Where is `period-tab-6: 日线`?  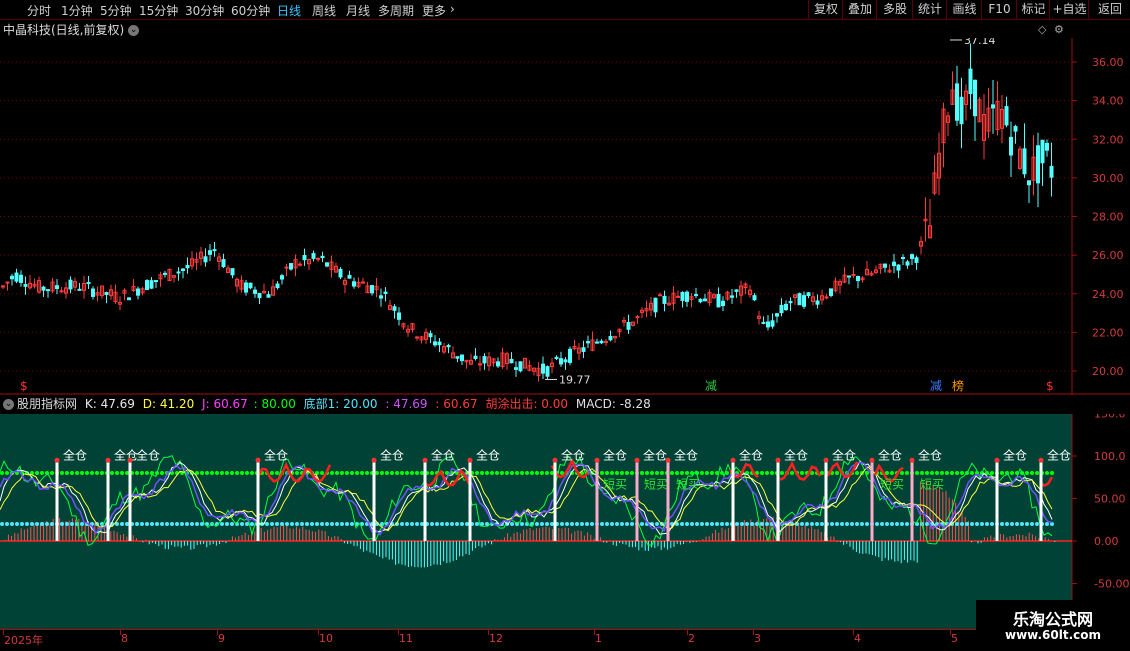 period-tab-6: 日线 is located at coordinates (289, 10).